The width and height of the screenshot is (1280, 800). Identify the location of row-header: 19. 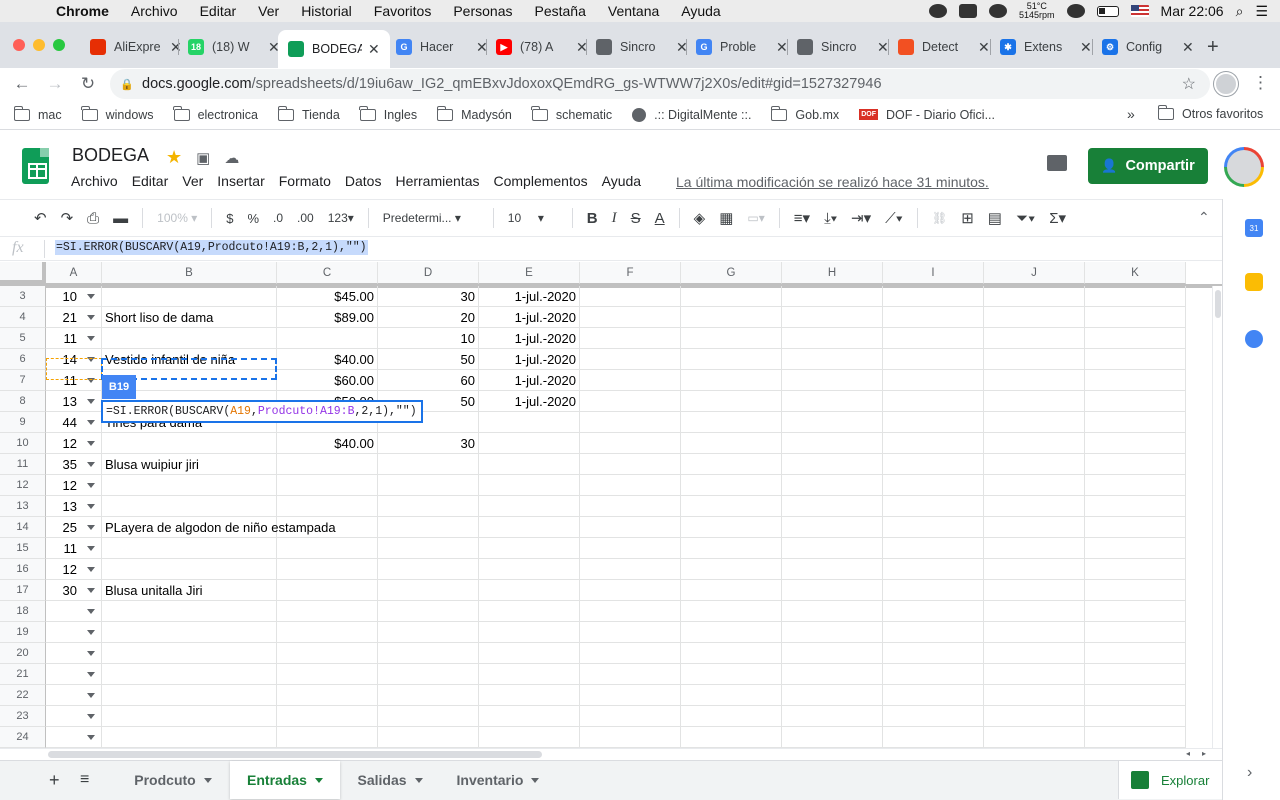
(23, 632).